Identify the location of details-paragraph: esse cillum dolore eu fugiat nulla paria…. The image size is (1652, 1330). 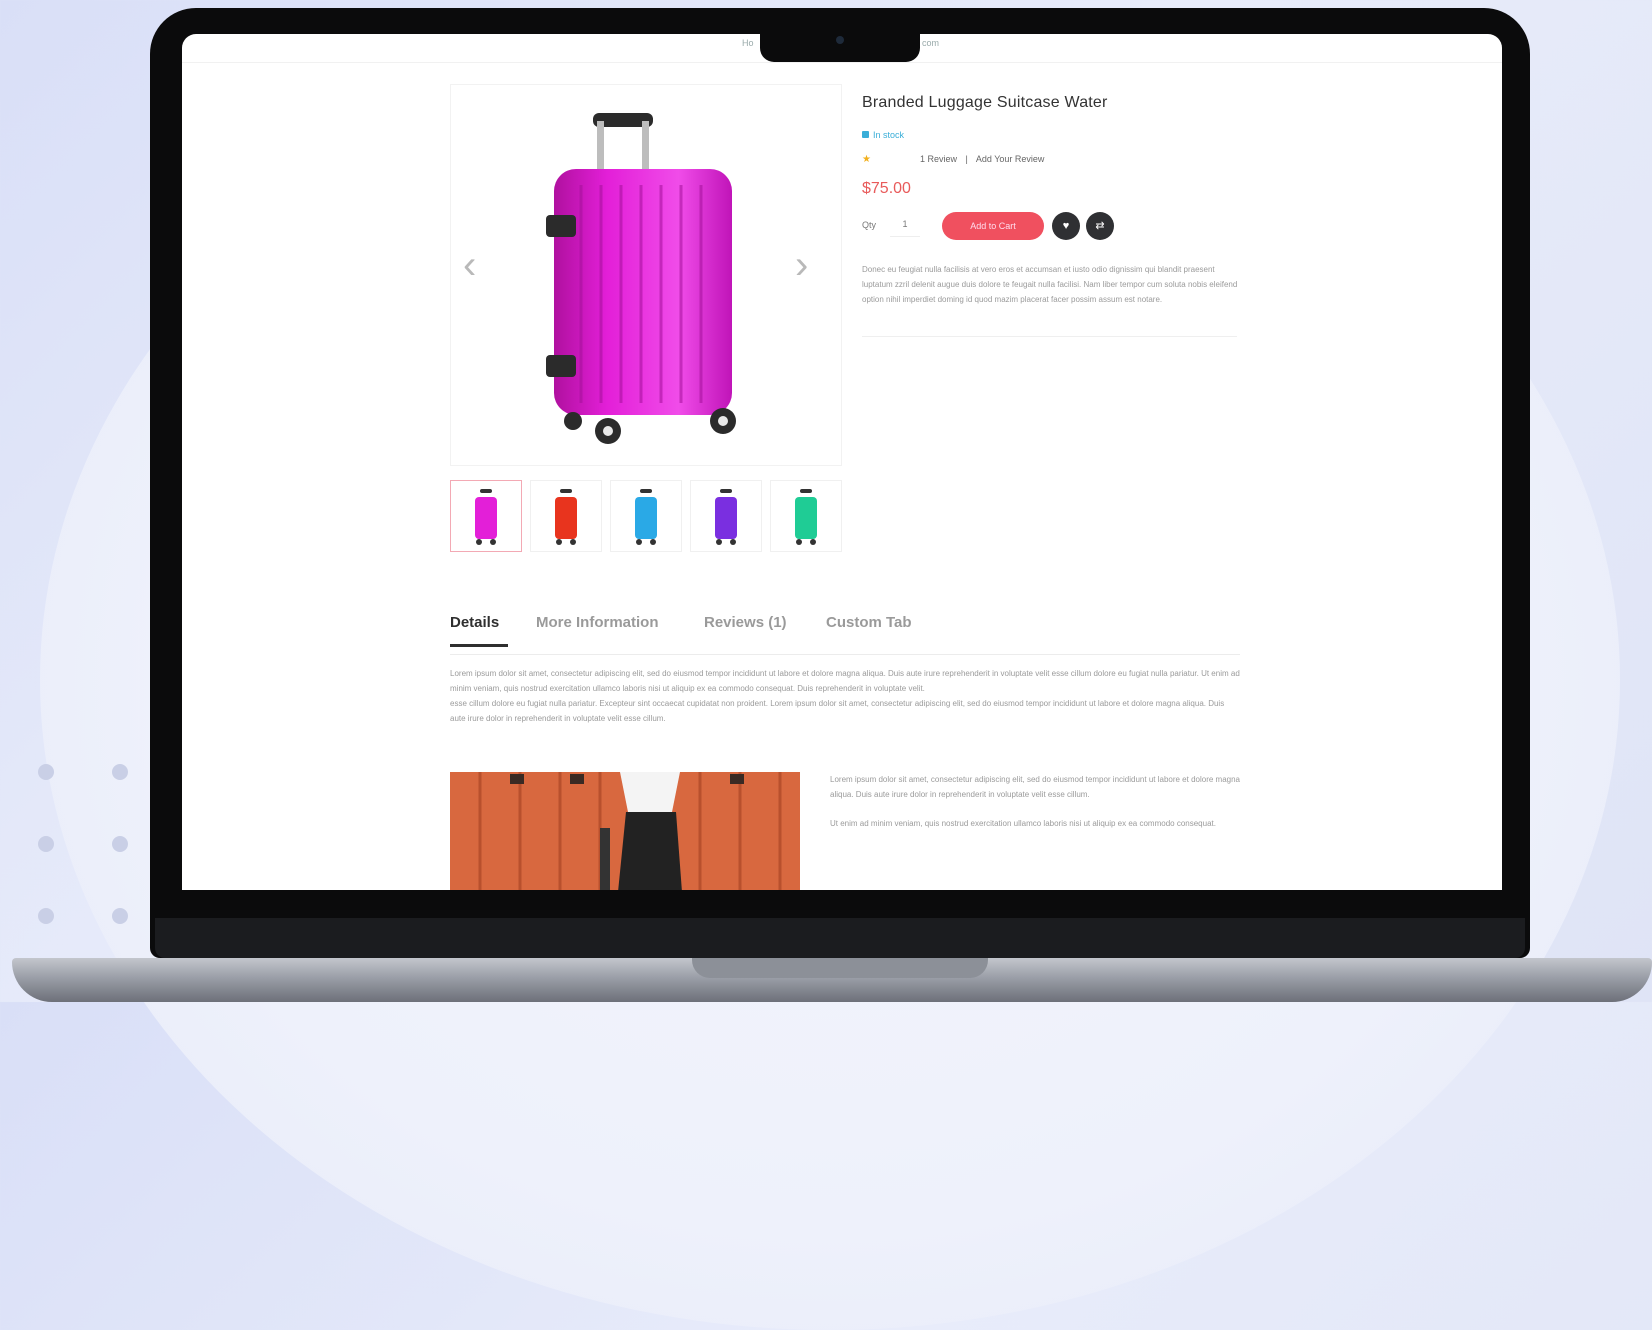
(837, 711).